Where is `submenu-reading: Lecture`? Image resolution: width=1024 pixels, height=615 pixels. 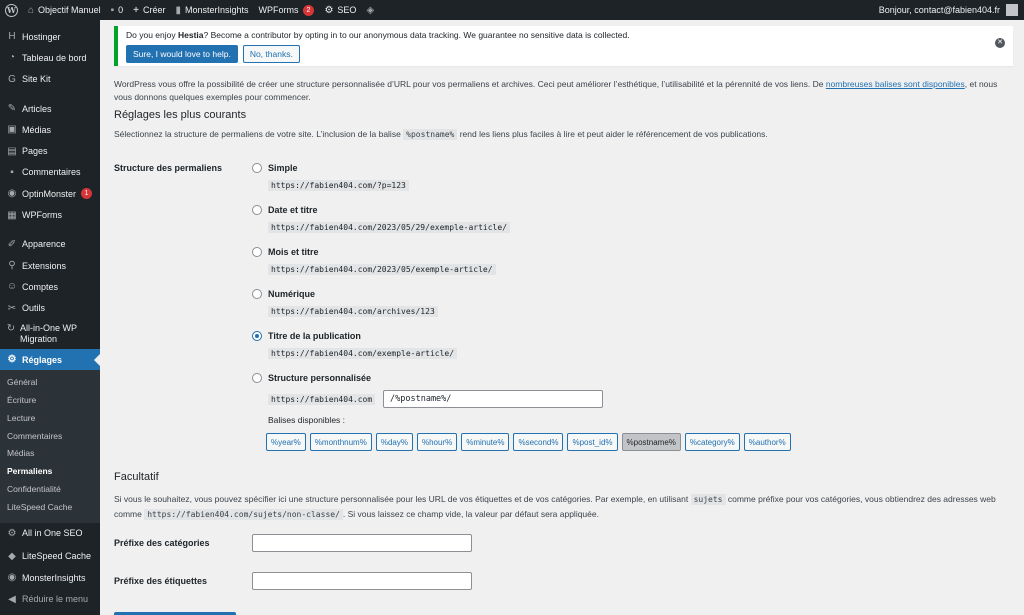 submenu-reading: Lecture is located at coordinates (50, 419).